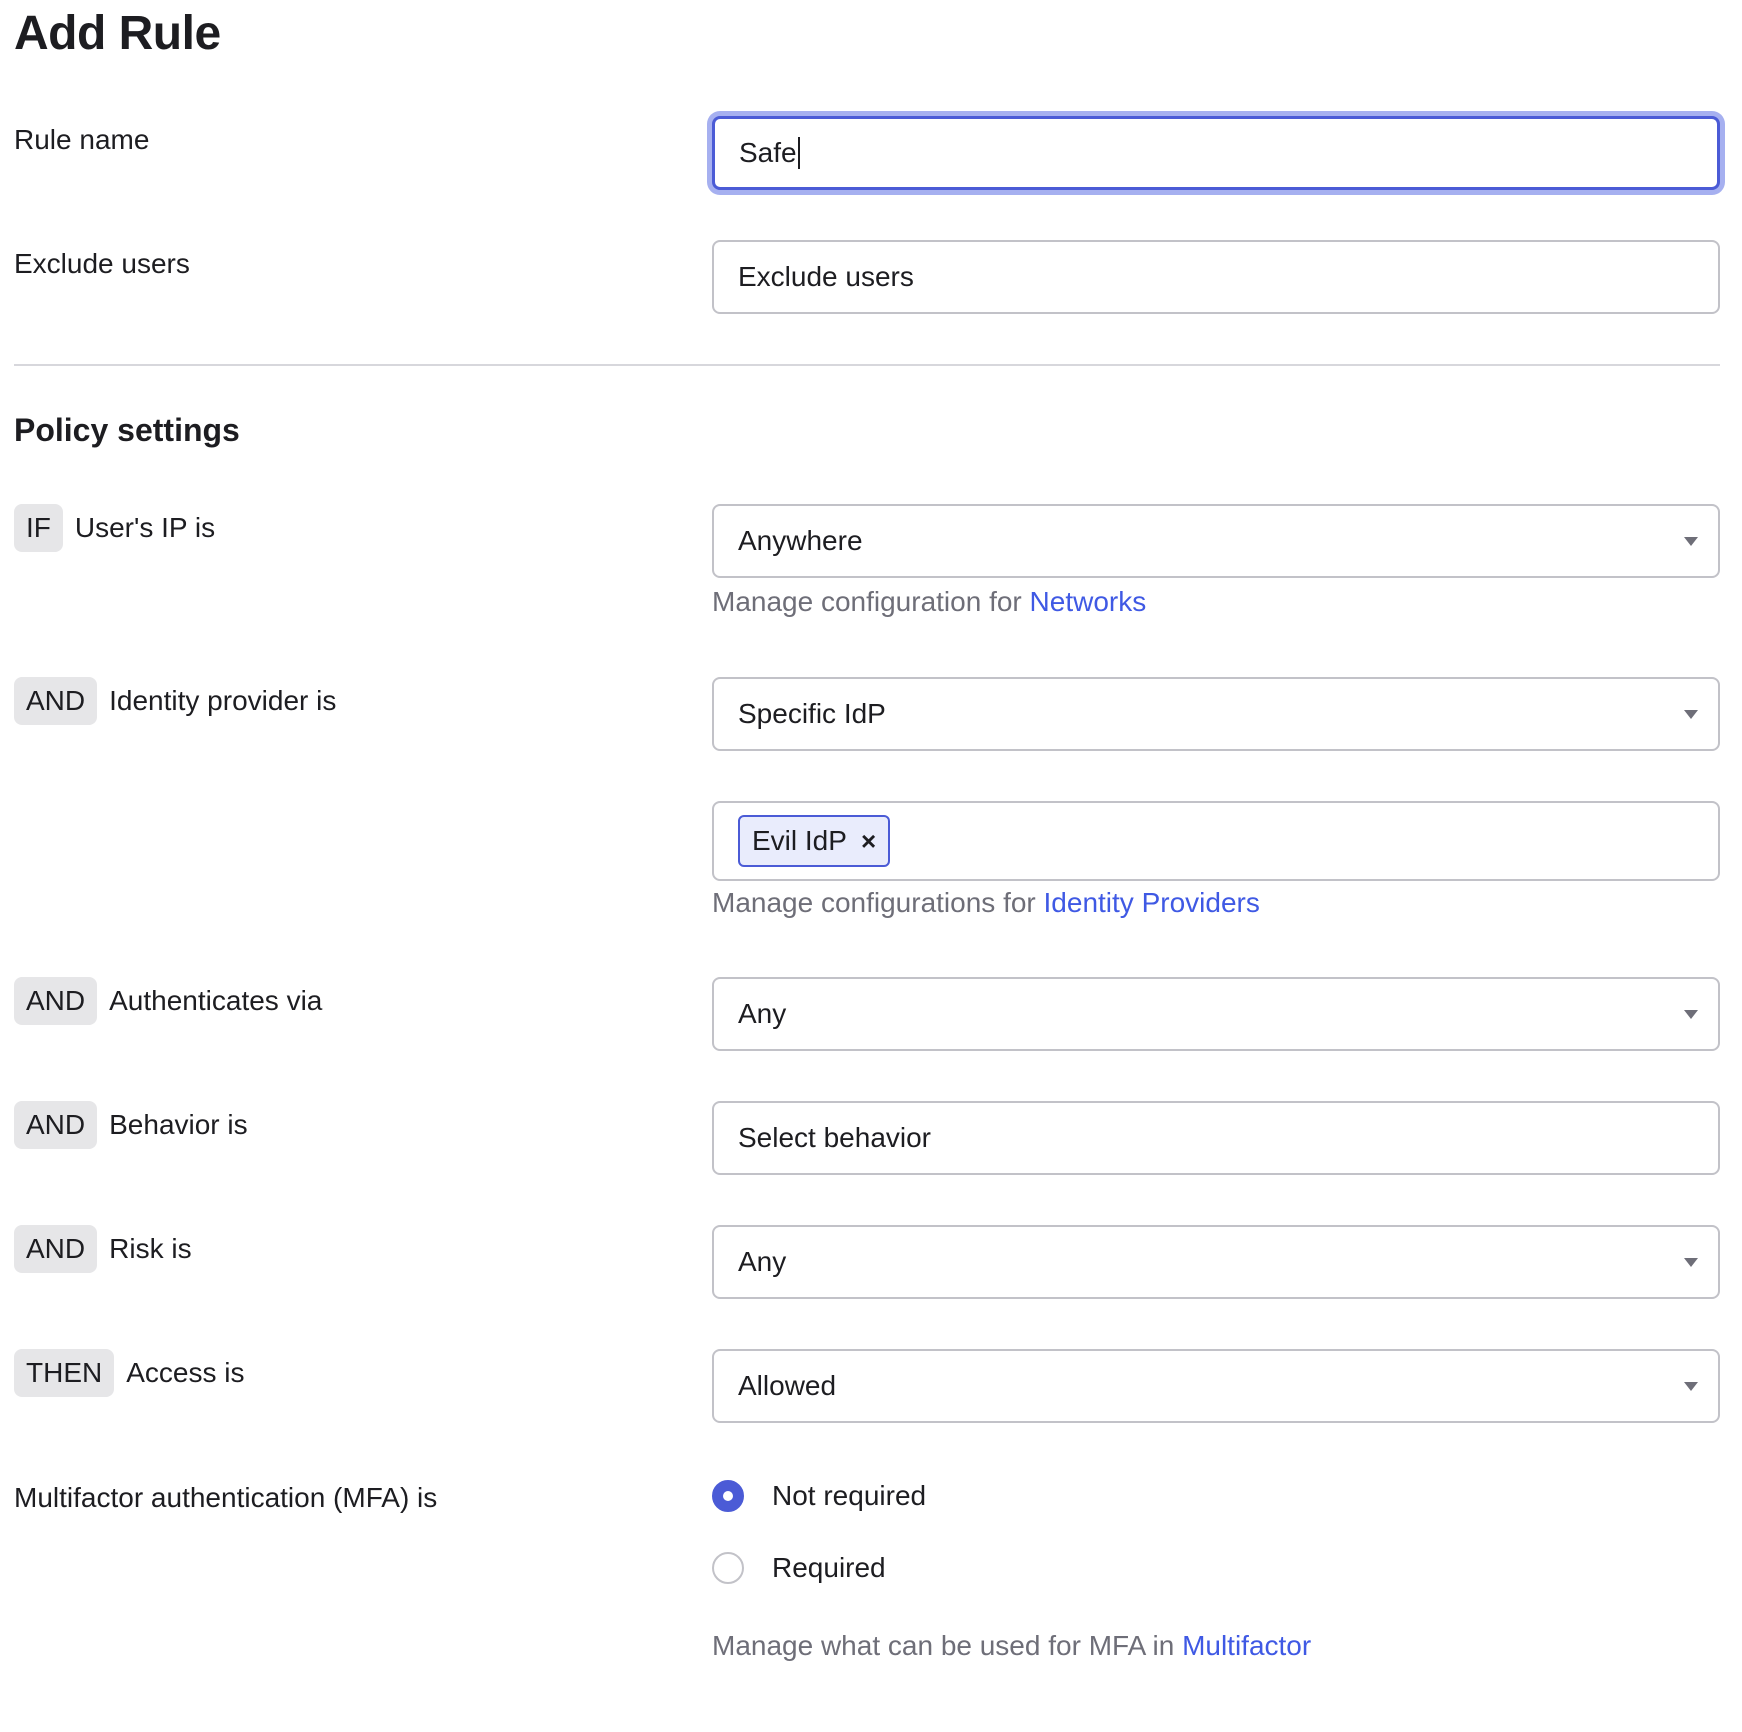 This screenshot has width=1742, height=1732. I want to click on networks-helper: Manage configuration for Networks, so click(929, 602).